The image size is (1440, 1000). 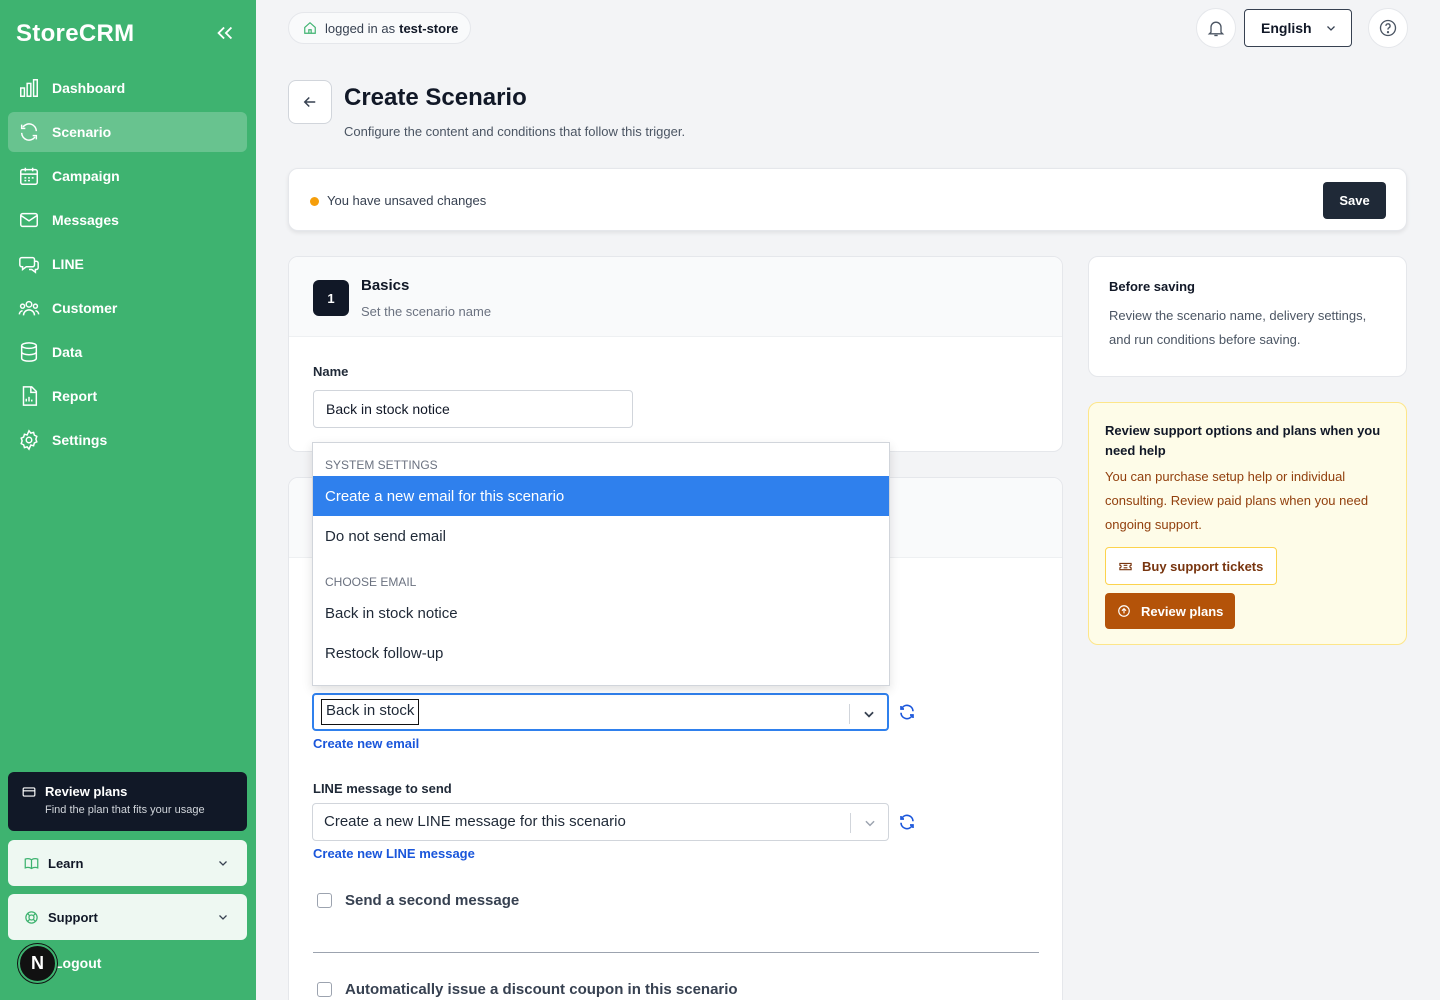 I want to click on logout-link: Logout, so click(x=77, y=963).